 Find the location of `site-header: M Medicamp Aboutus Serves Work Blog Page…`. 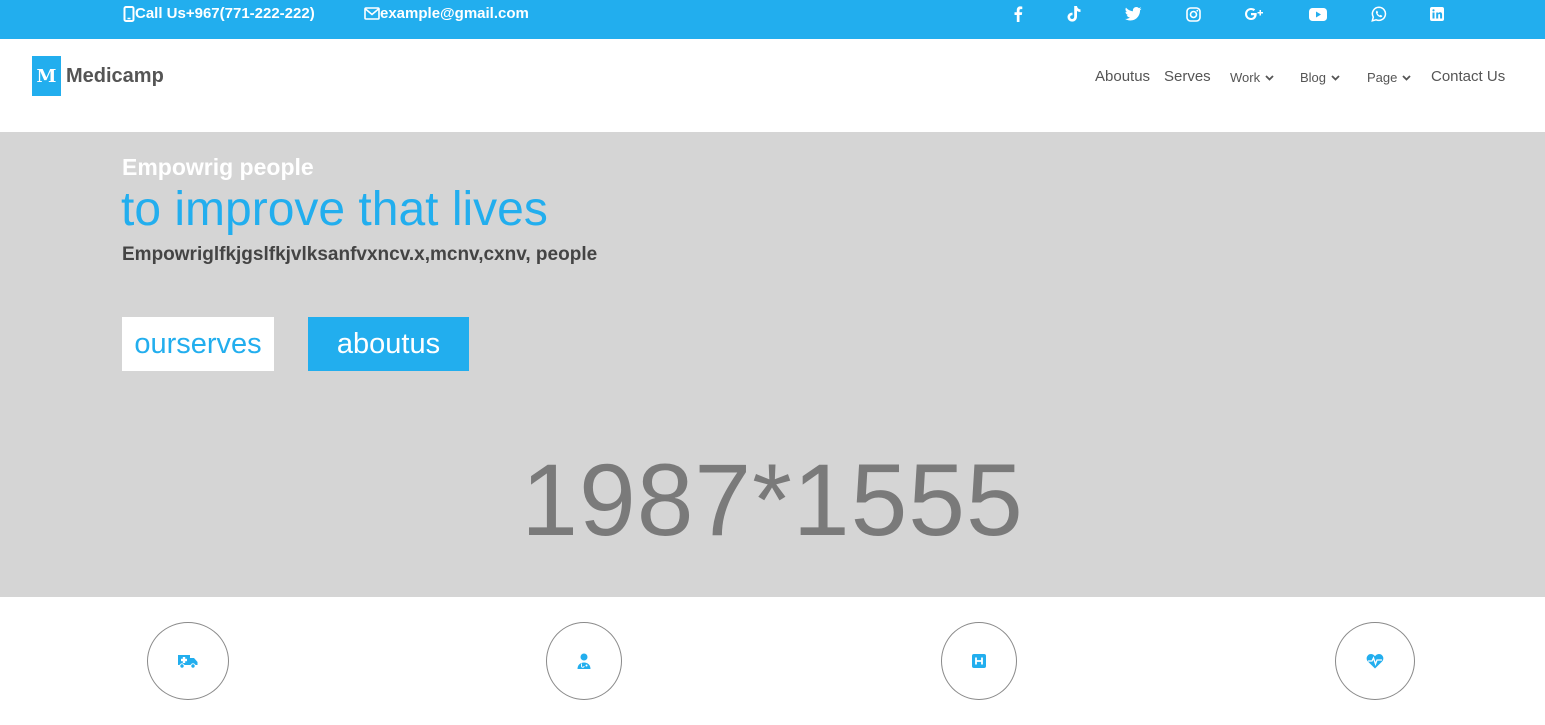

site-header: M Medicamp Aboutus Serves Work Blog Page… is located at coordinates (772, 85).